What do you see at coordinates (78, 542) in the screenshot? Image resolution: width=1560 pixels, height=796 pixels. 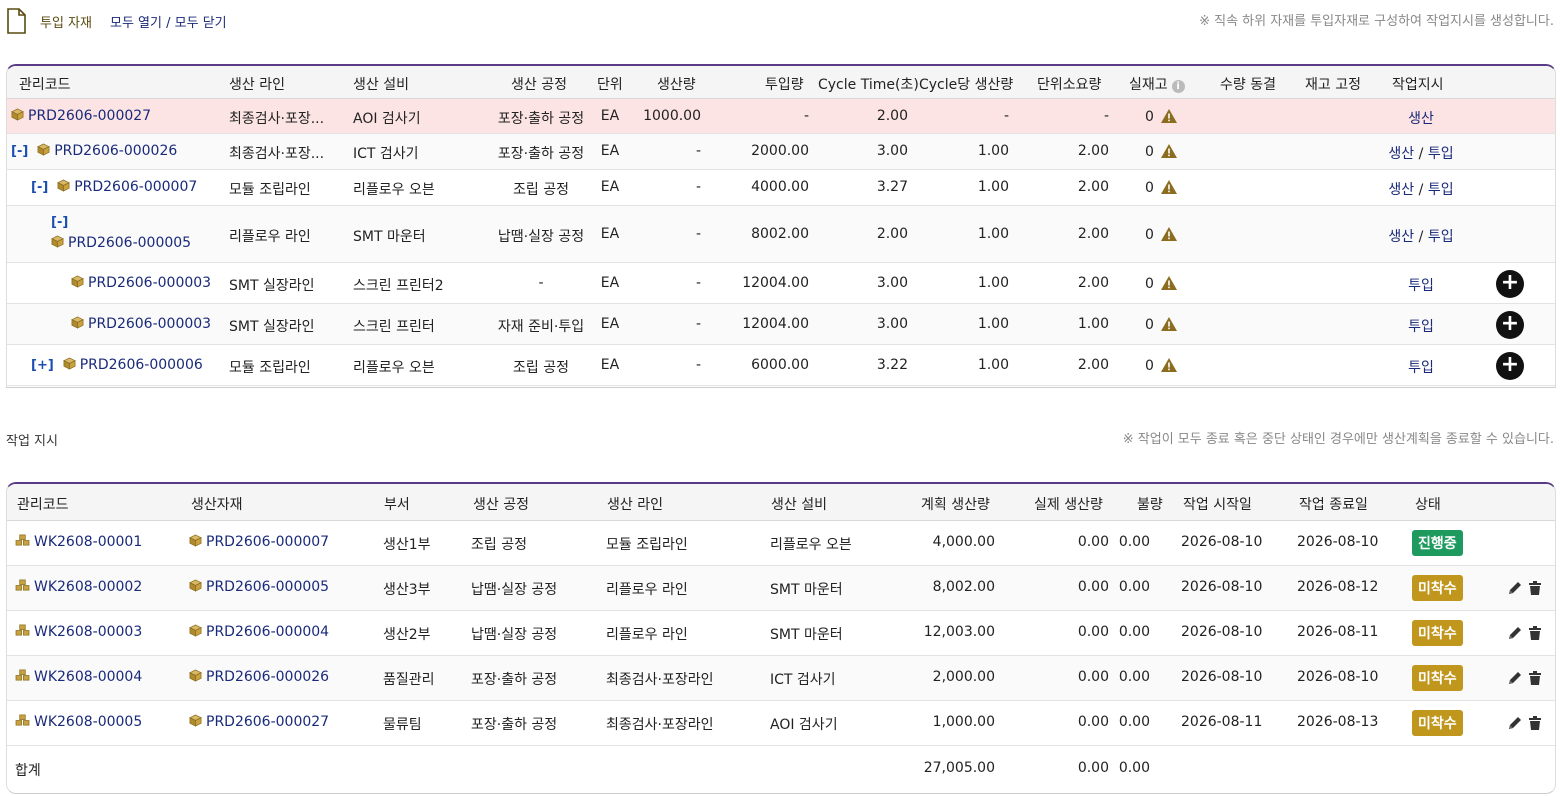 I see `work-order-code-link: WK2608-00001` at bounding box center [78, 542].